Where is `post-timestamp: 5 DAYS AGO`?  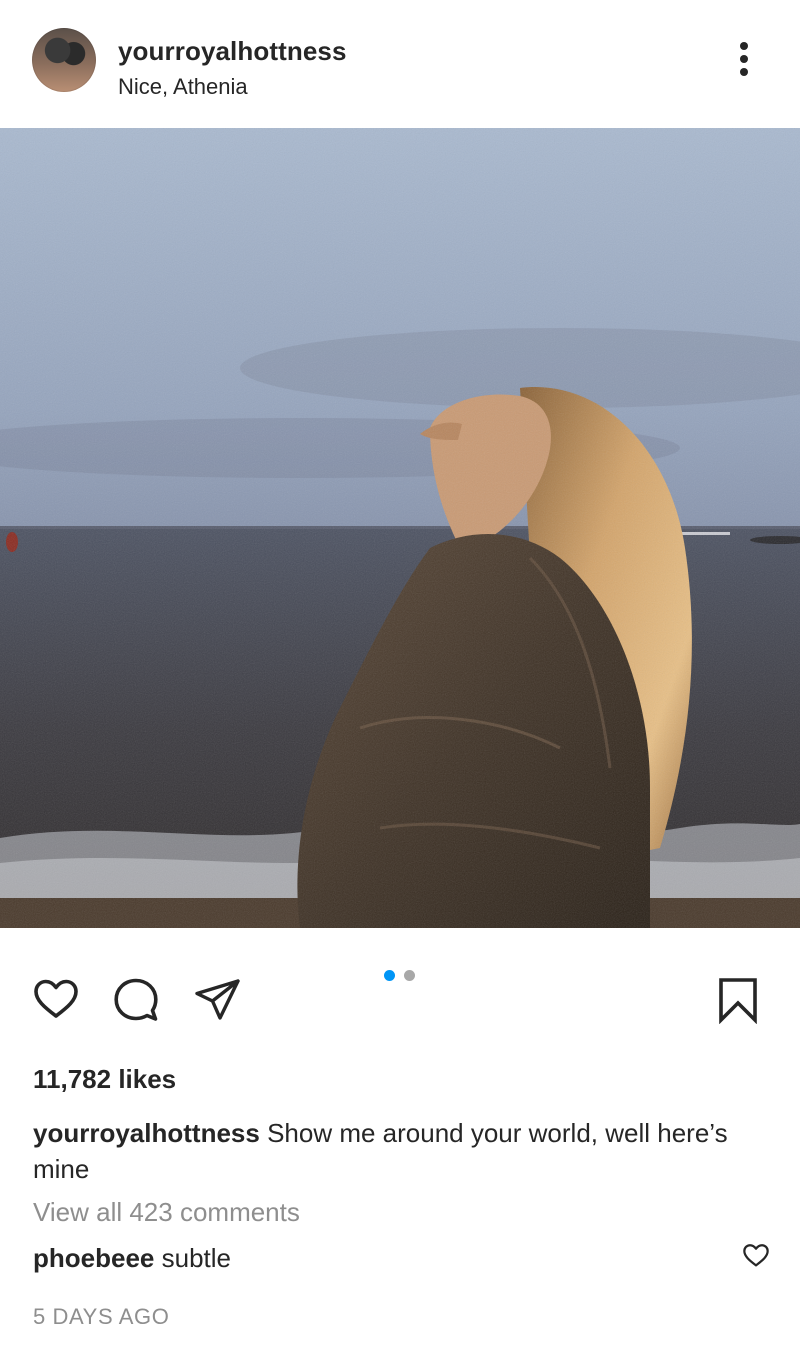
post-timestamp: 5 DAYS AGO is located at coordinates (101, 1316).